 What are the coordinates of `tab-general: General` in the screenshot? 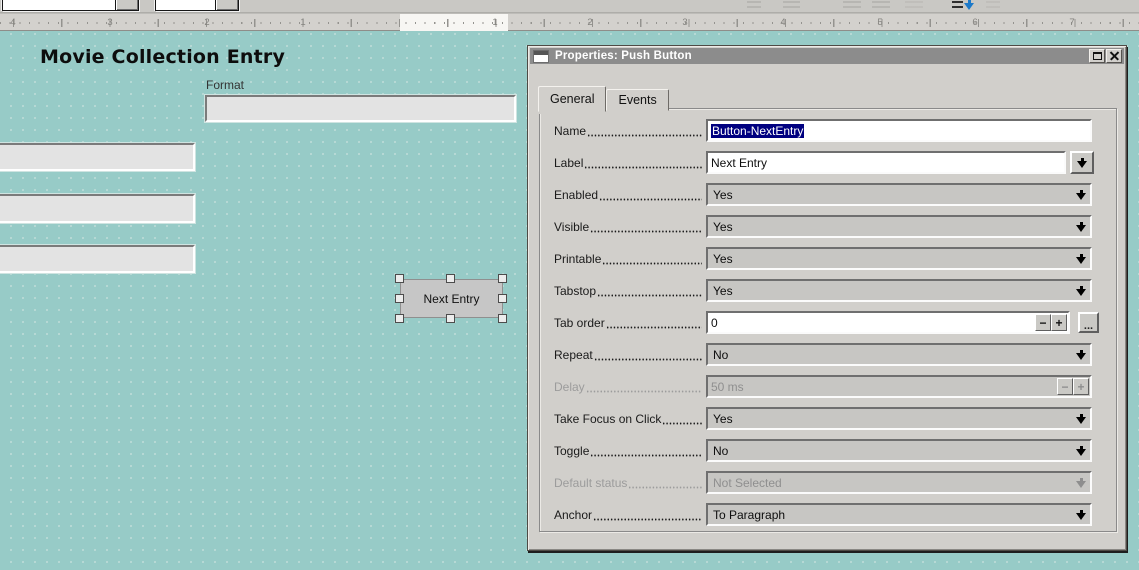 It's located at (572, 99).